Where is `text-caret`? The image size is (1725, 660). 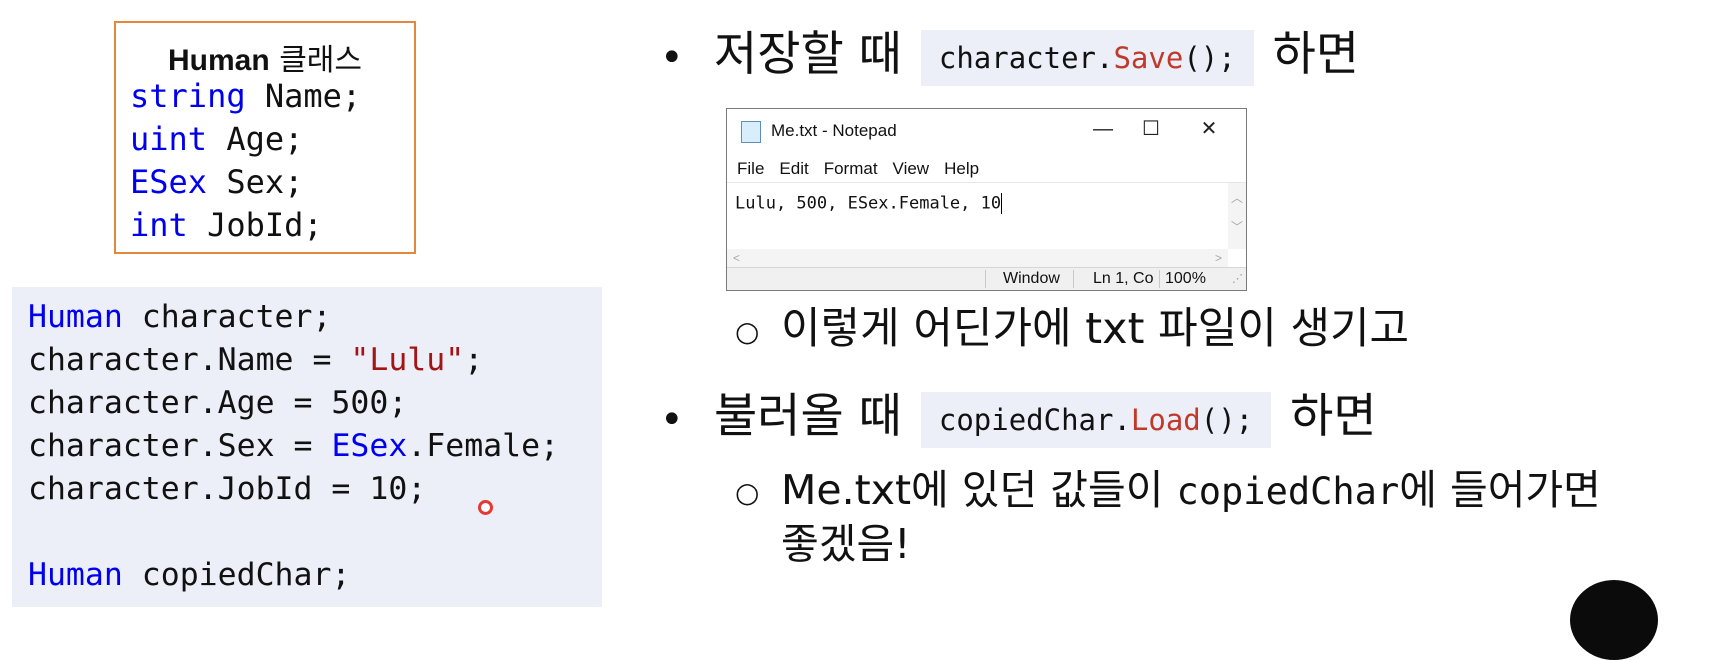
text-caret is located at coordinates (1002, 203).